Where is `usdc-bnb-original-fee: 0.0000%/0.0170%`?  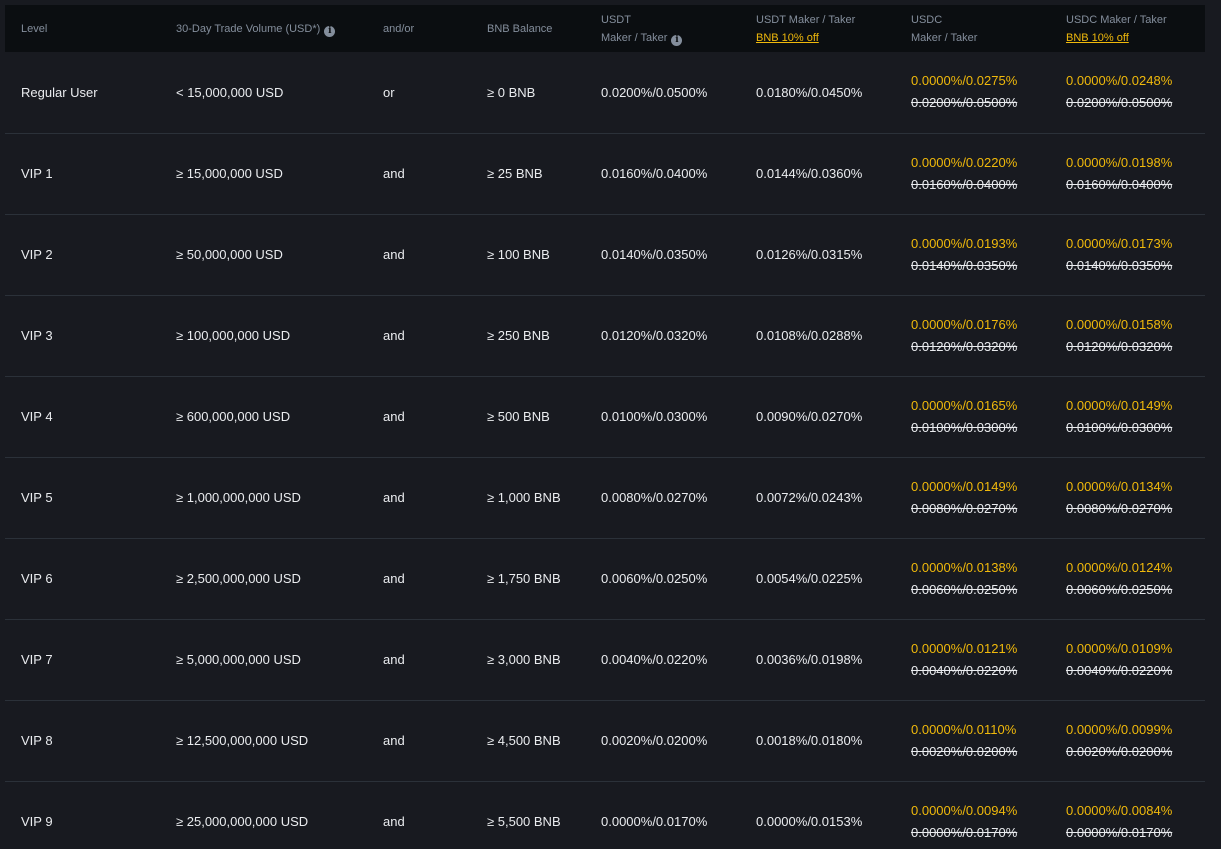 usdc-bnb-original-fee: 0.0000%/0.0170% is located at coordinates (1119, 832).